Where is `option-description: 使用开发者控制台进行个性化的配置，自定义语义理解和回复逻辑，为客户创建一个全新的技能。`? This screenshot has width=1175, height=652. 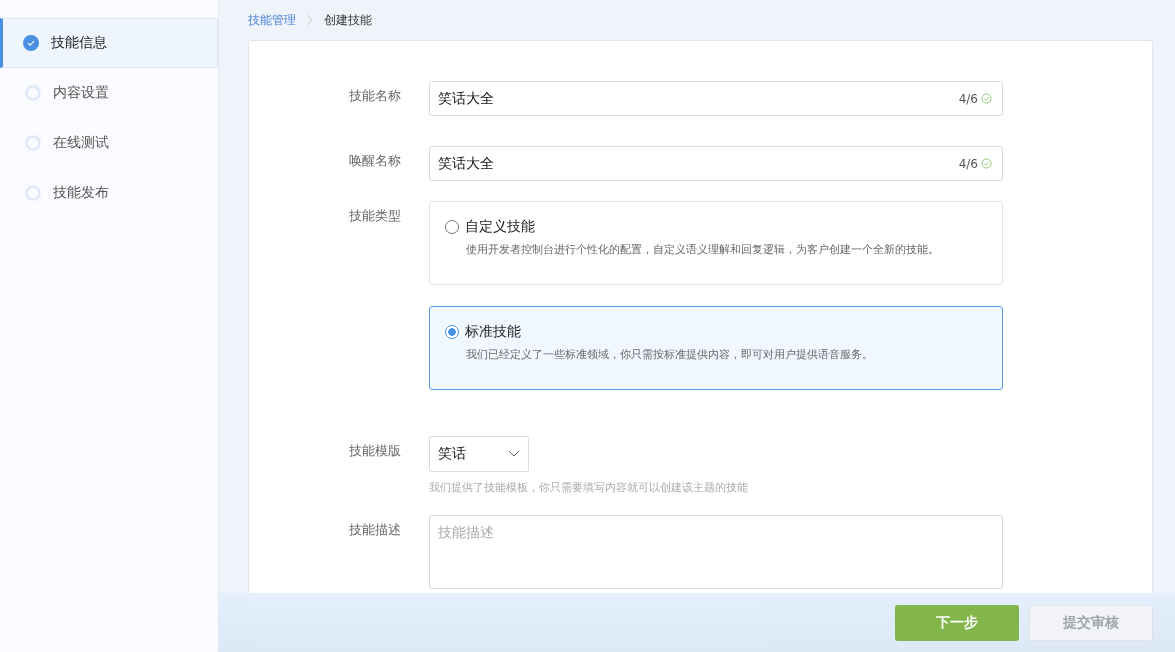
option-description: 使用开发者控制台进行个性化的配置，自定义语义理解和回复逻辑，为客户创建一个全新的技能。 is located at coordinates (702, 249).